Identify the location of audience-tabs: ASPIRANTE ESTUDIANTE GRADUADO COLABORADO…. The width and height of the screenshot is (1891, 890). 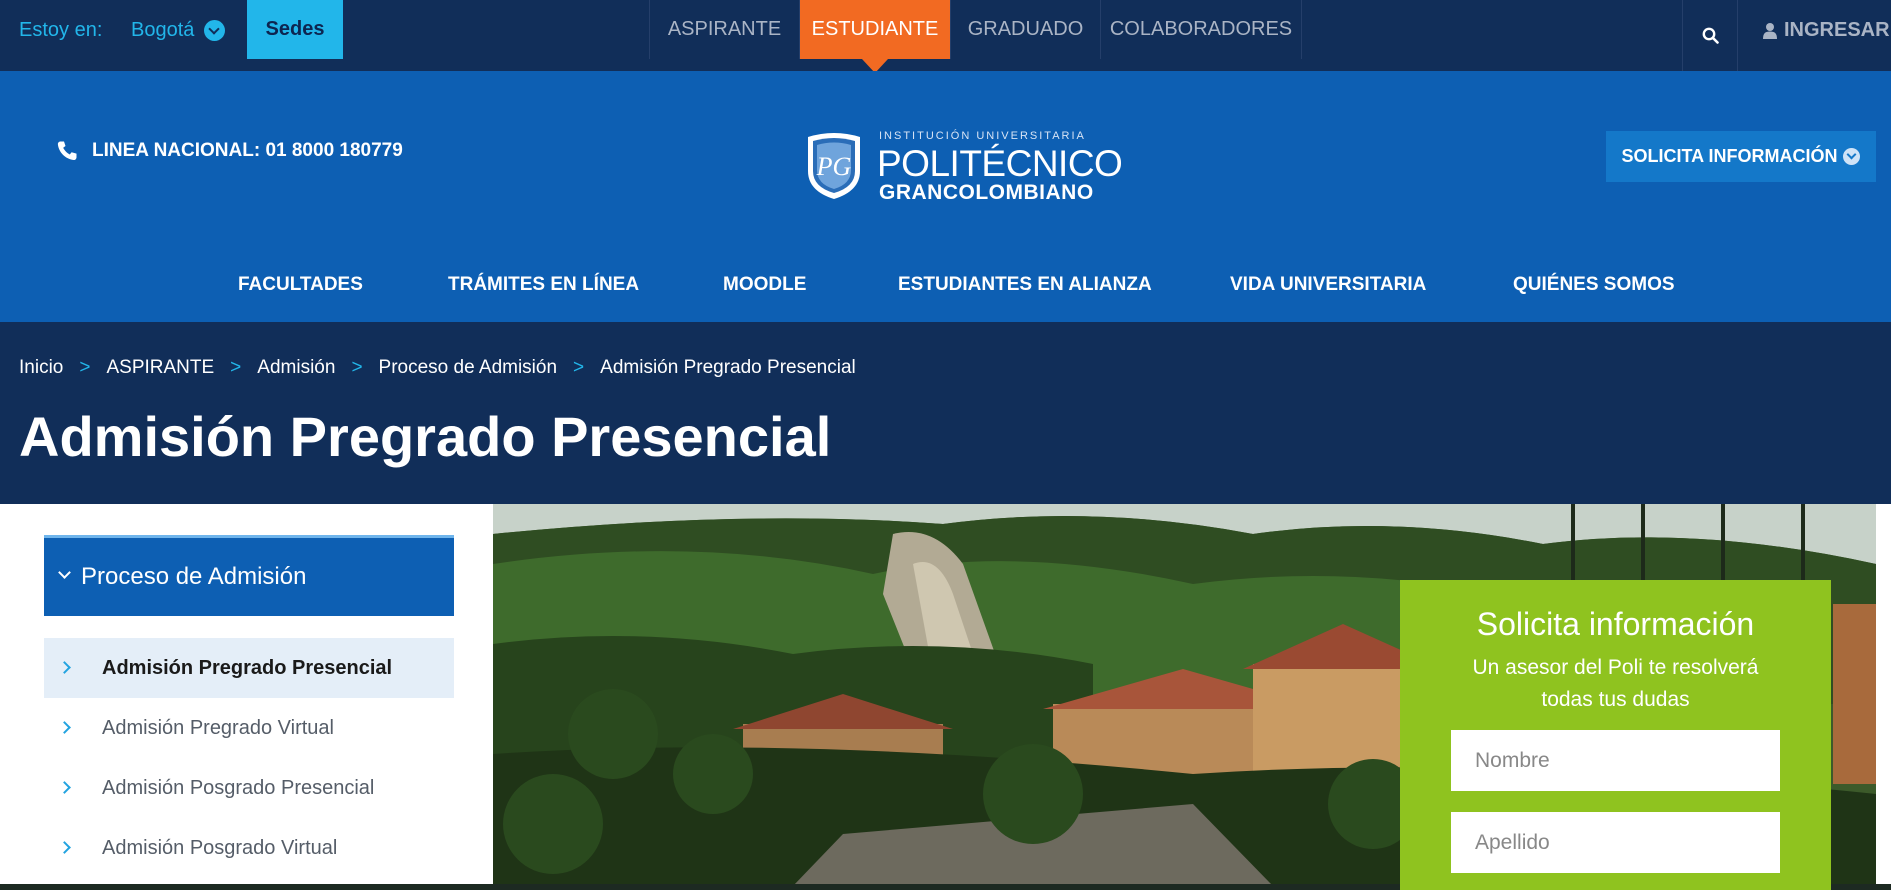
(975, 36).